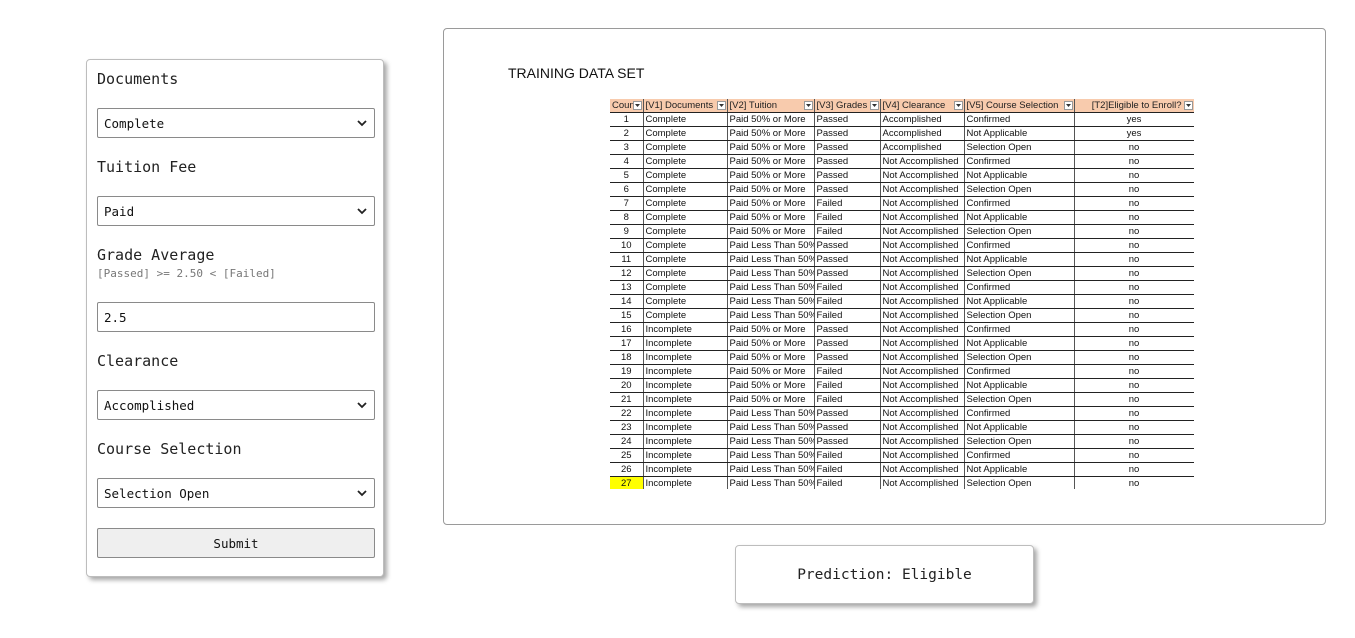 This screenshot has height=638, width=1355. Describe the element at coordinates (236, 543) in the screenshot. I see `submit-button: Submit` at that location.